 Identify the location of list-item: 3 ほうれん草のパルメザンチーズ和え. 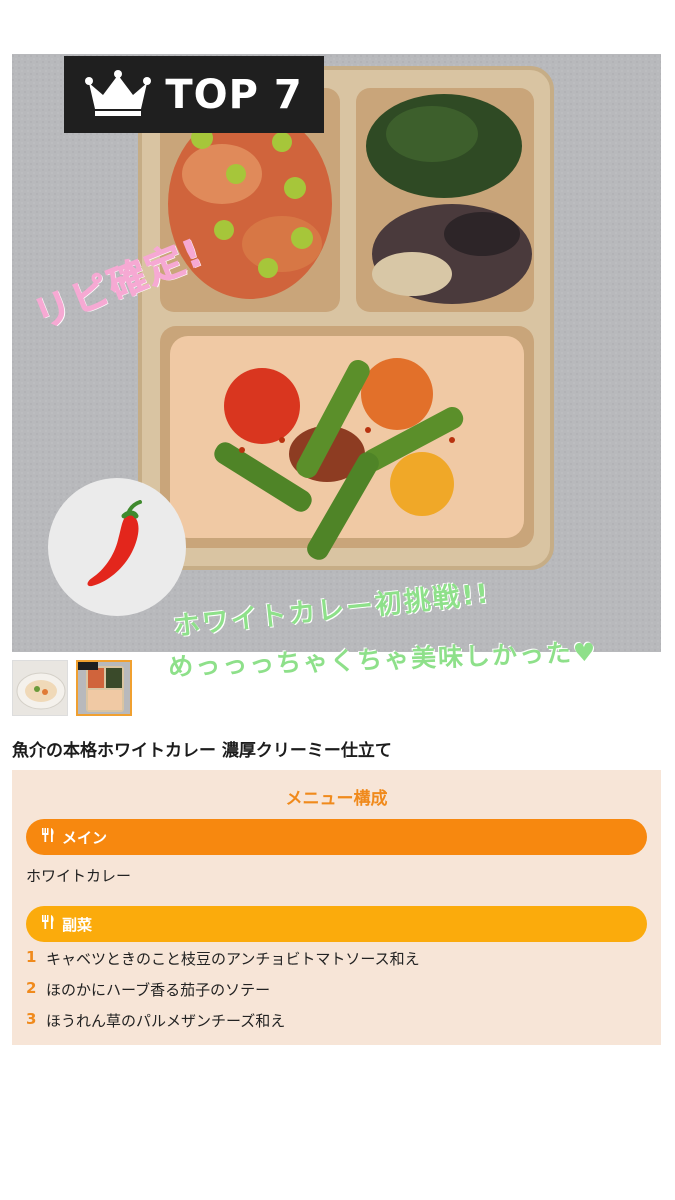
(223, 1025).